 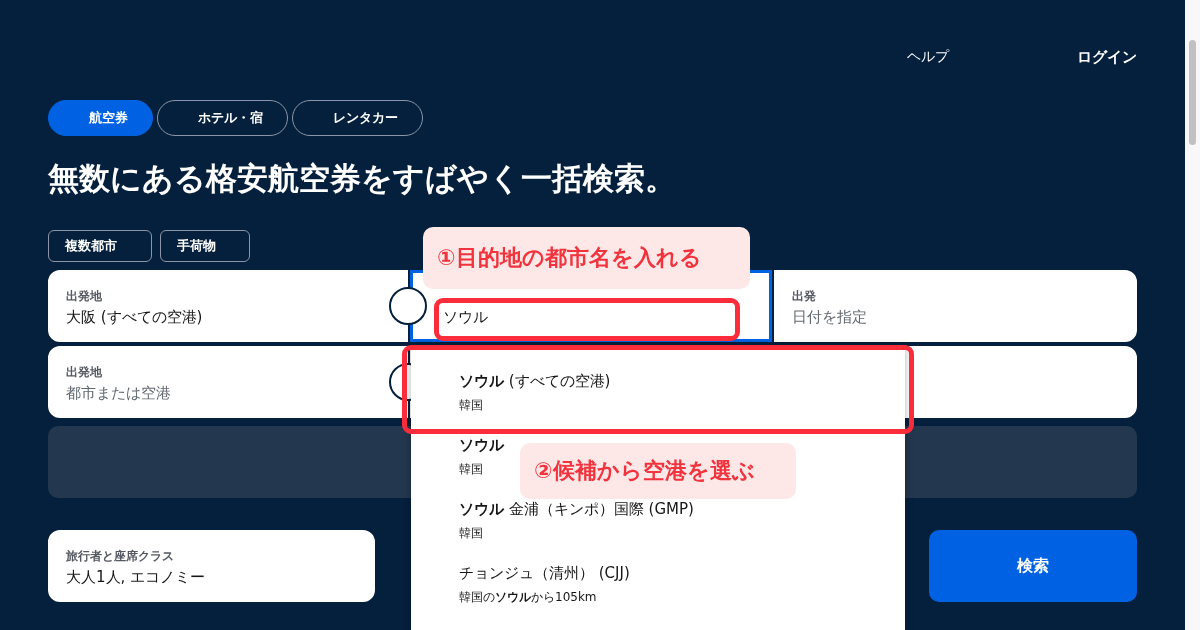 What do you see at coordinates (658, 393) in the screenshot?
I see `suggestion-item: ソウル (すべての空港) 韓国` at bounding box center [658, 393].